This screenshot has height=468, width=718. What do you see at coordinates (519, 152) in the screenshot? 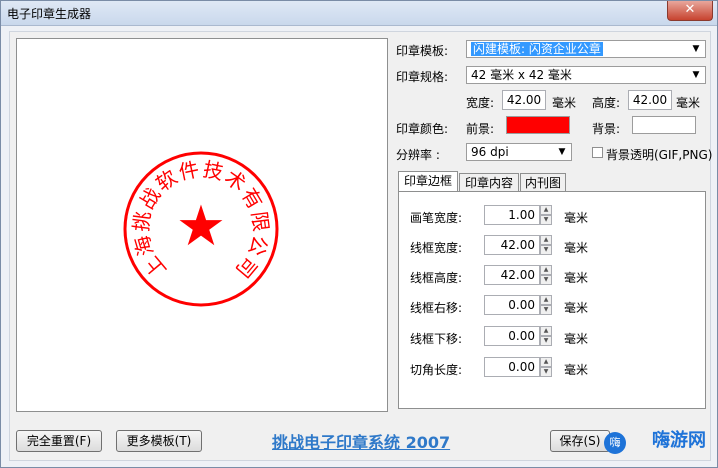
I see `dpi-select: 96 dpi ▼` at bounding box center [519, 152].